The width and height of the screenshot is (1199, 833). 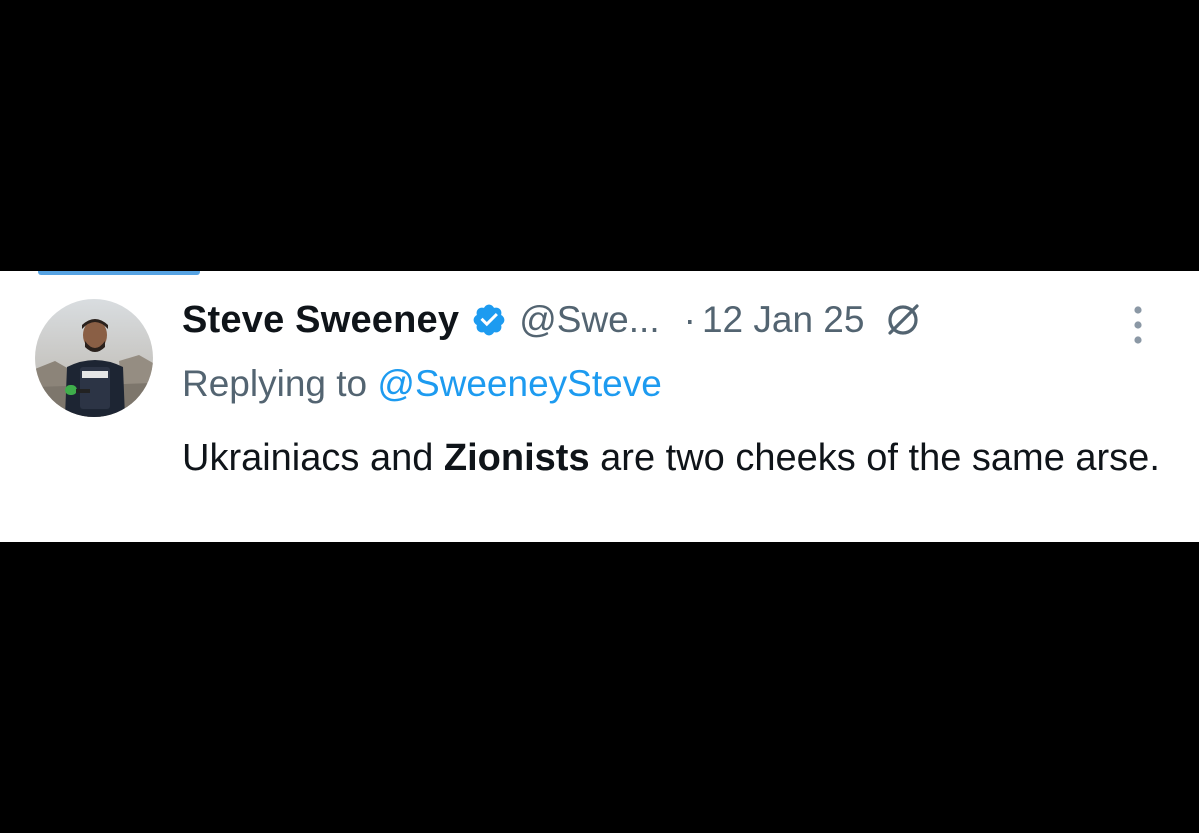 I want to click on verified-badge-icon, so click(x=489, y=320).